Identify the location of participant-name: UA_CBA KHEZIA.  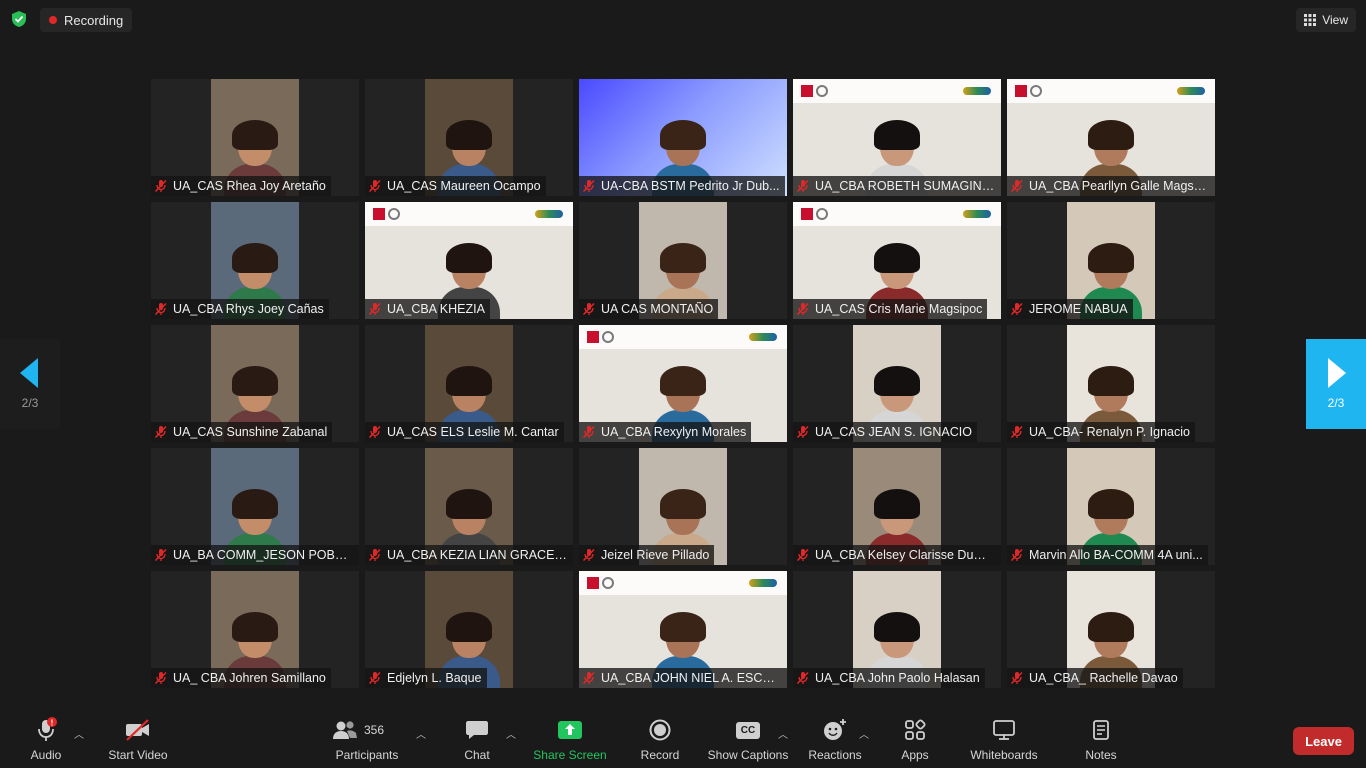
(436, 309).